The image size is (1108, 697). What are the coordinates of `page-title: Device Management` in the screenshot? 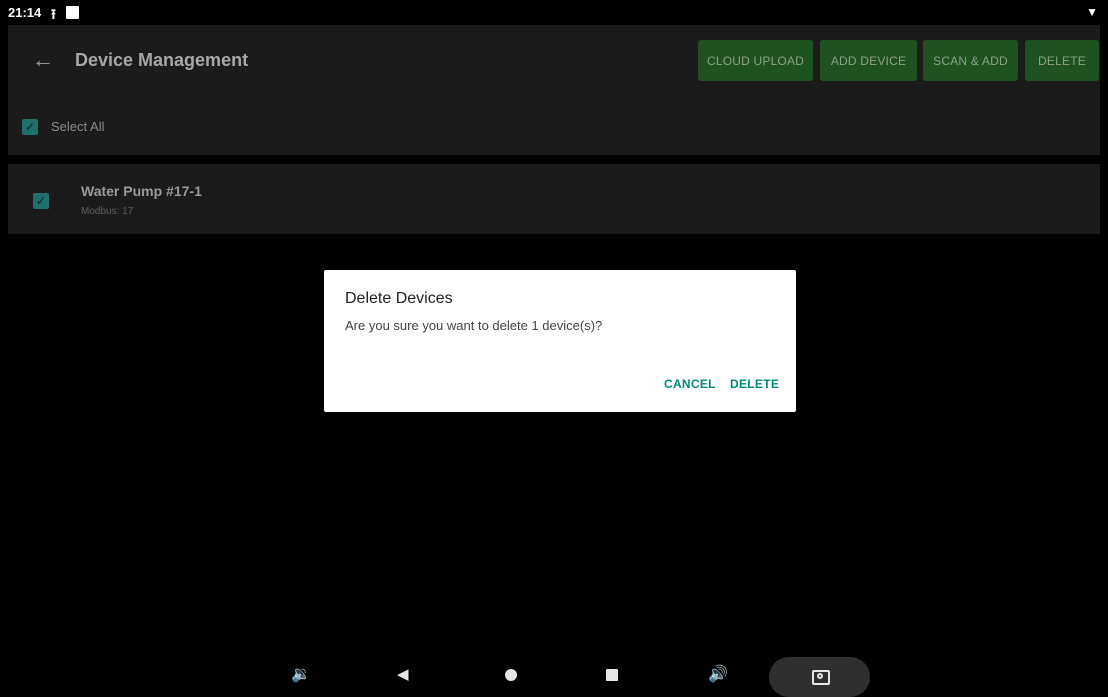 It's located at (162, 60).